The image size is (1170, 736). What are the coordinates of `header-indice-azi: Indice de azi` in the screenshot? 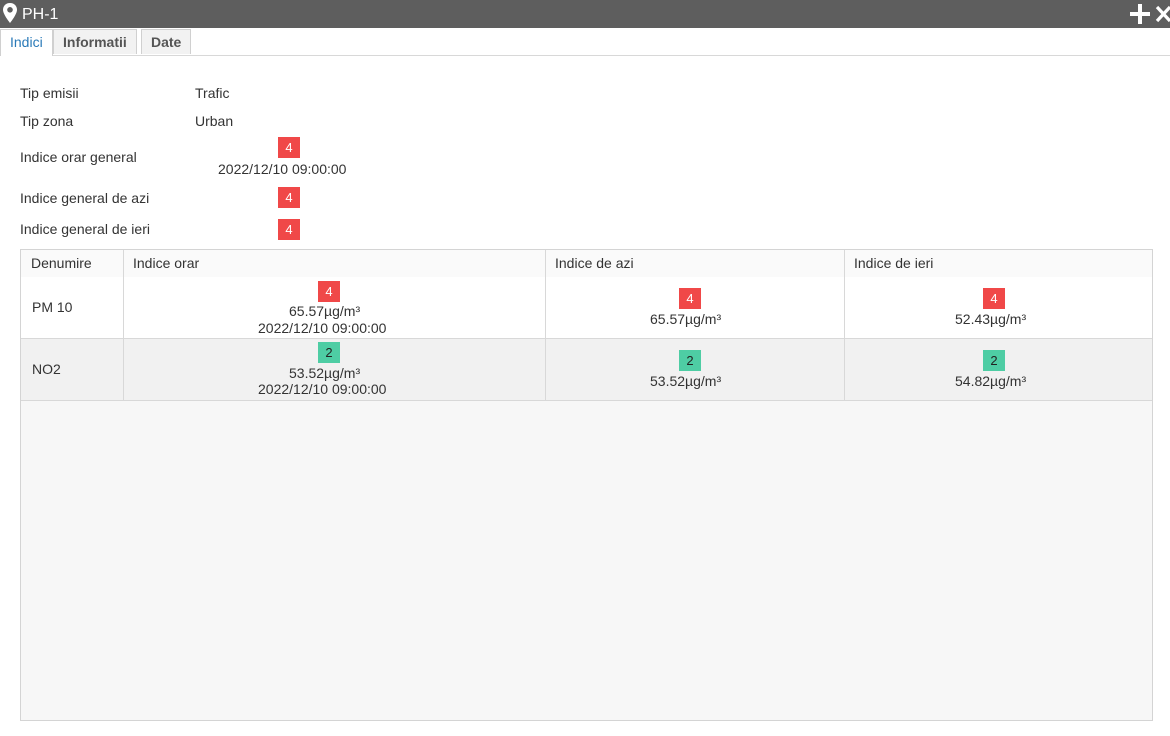 It's located at (694, 263).